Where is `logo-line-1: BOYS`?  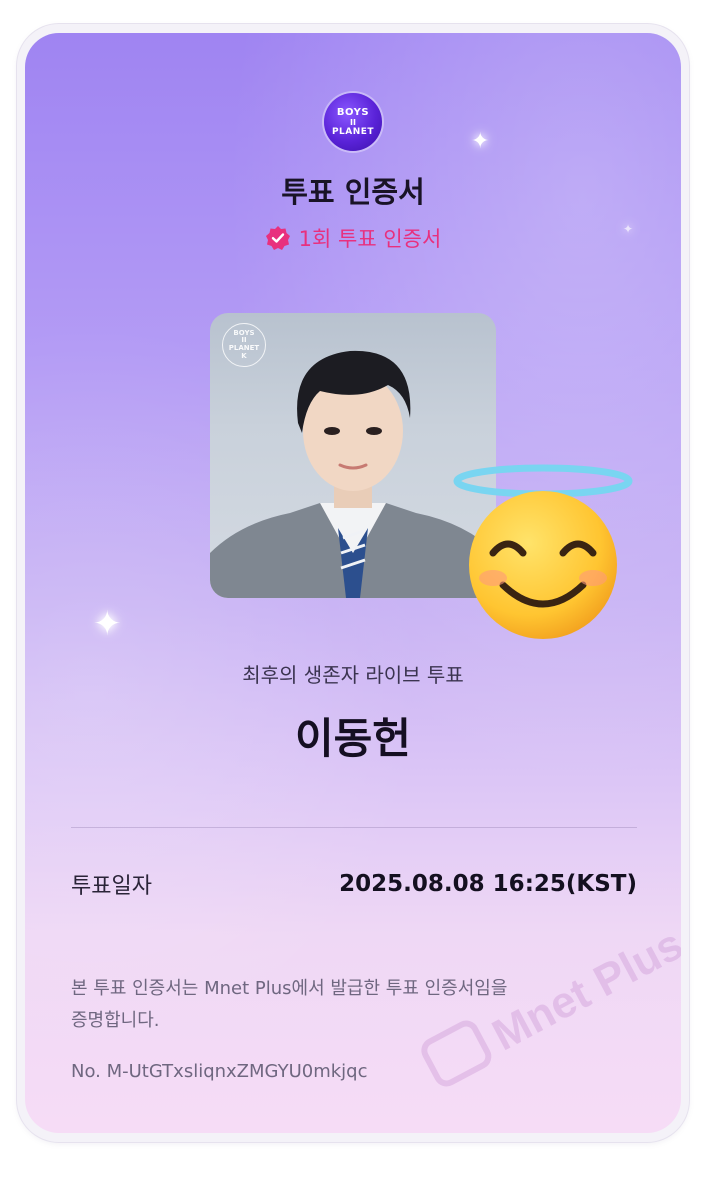 logo-line-1: BOYS is located at coordinates (353, 112).